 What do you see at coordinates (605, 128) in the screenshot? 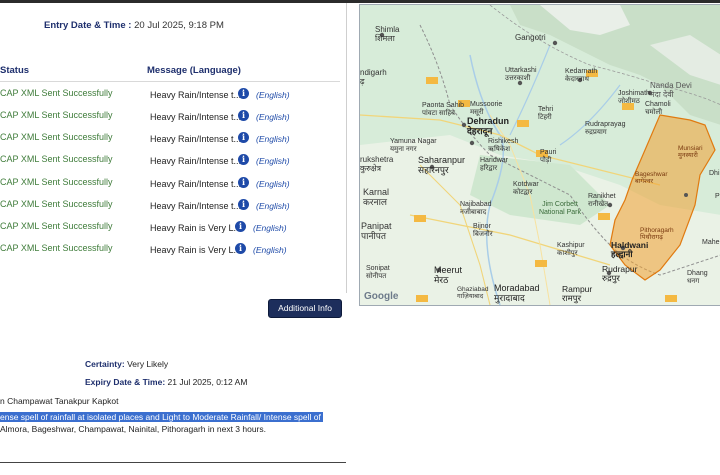
I see `map-label-rudraprayag: Rudraprayag रुद्रप्रयाग` at bounding box center [605, 128].